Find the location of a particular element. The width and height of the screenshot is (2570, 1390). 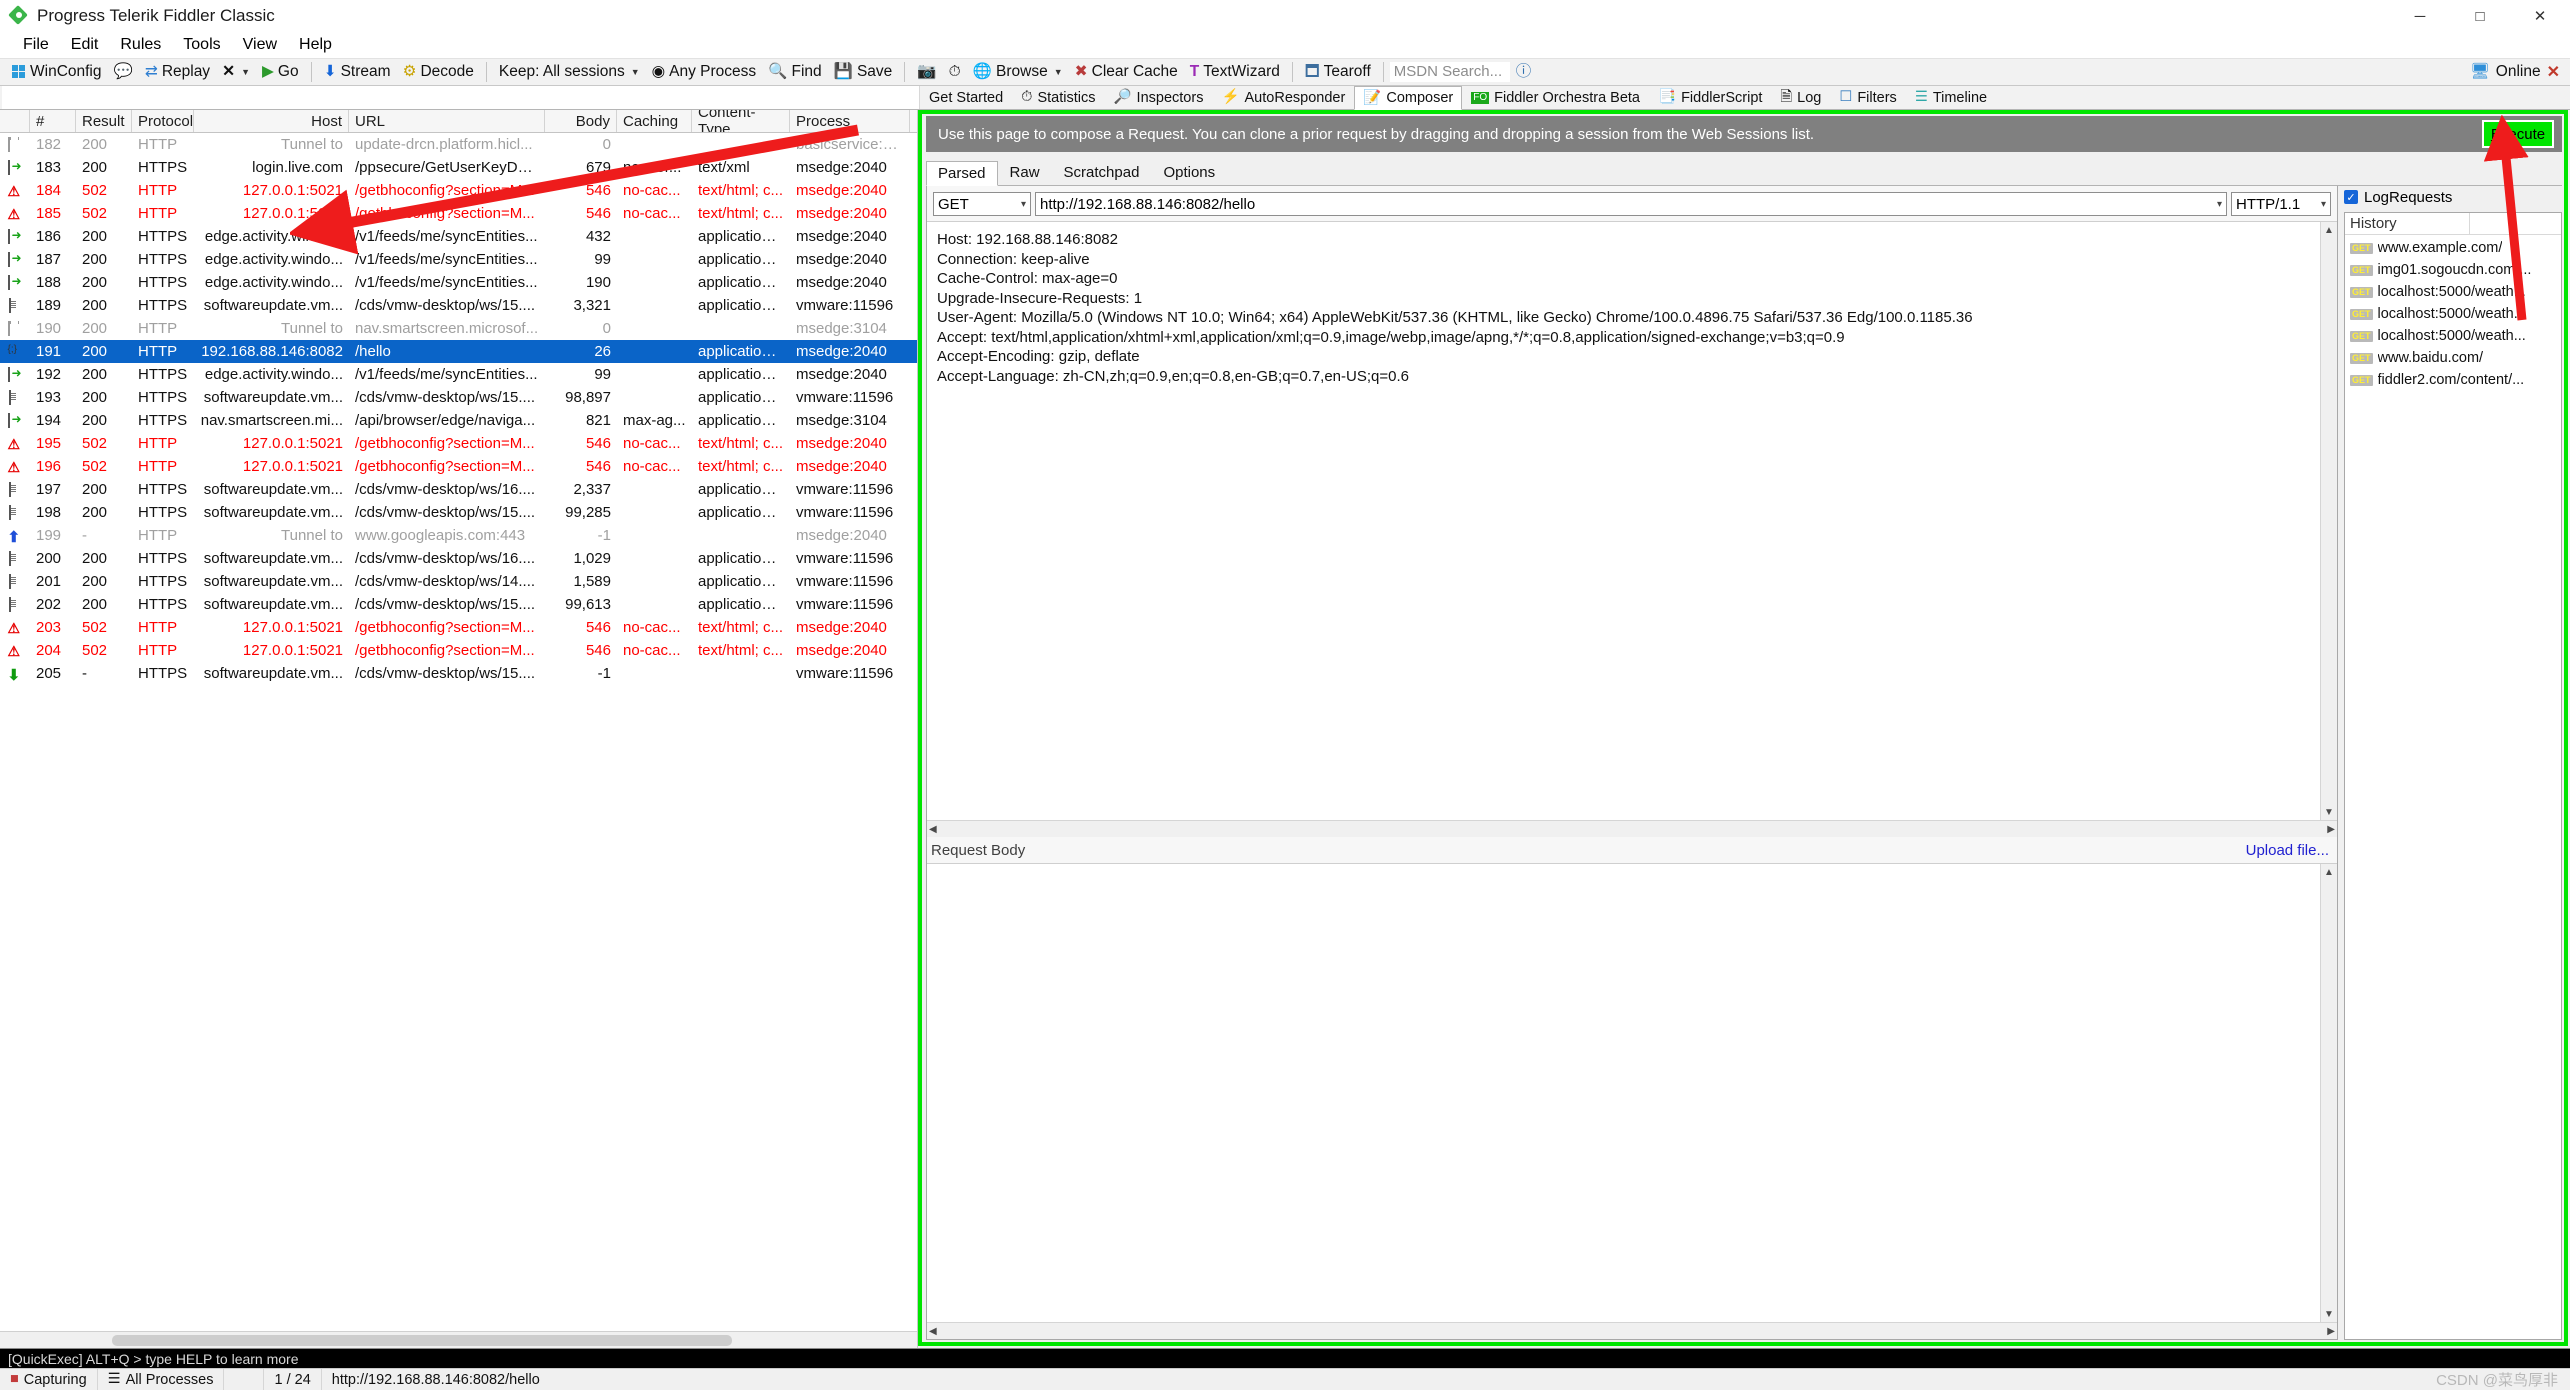

tab-fiddlerscript: 📑 FiddlerScript is located at coordinates (1710, 97).